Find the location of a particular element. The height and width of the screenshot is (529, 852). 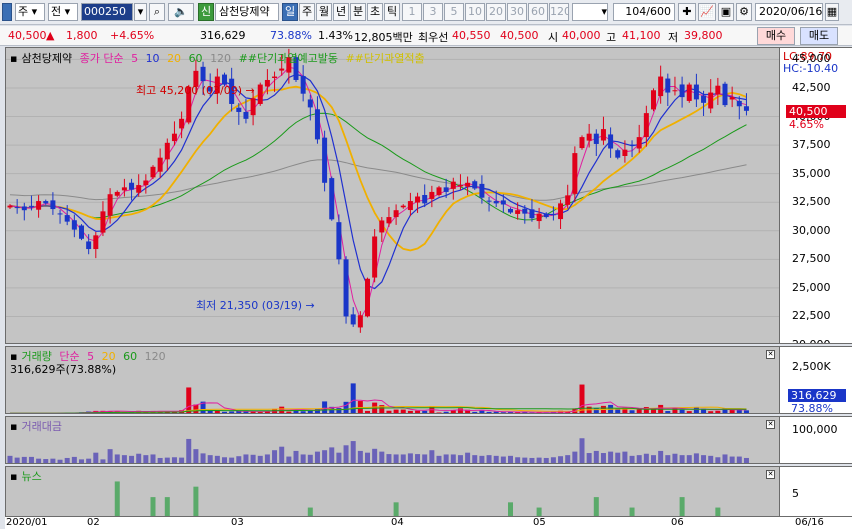

tools-button: ✚ is located at coordinates (687, 12).